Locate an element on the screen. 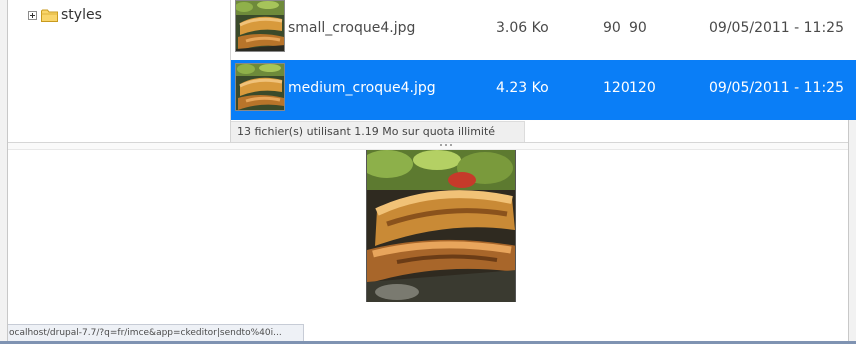 Image resolution: width=856 pixels, height=344 pixels. image-preview is located at coordinates (441, 226).